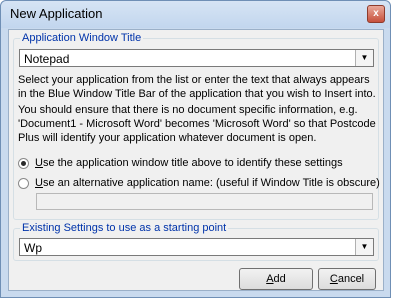  What do you see at coordinates (82, 38) in the screenshot?
I see `application-window-title-label: Application Window Title` at bounding box center [82, 38].